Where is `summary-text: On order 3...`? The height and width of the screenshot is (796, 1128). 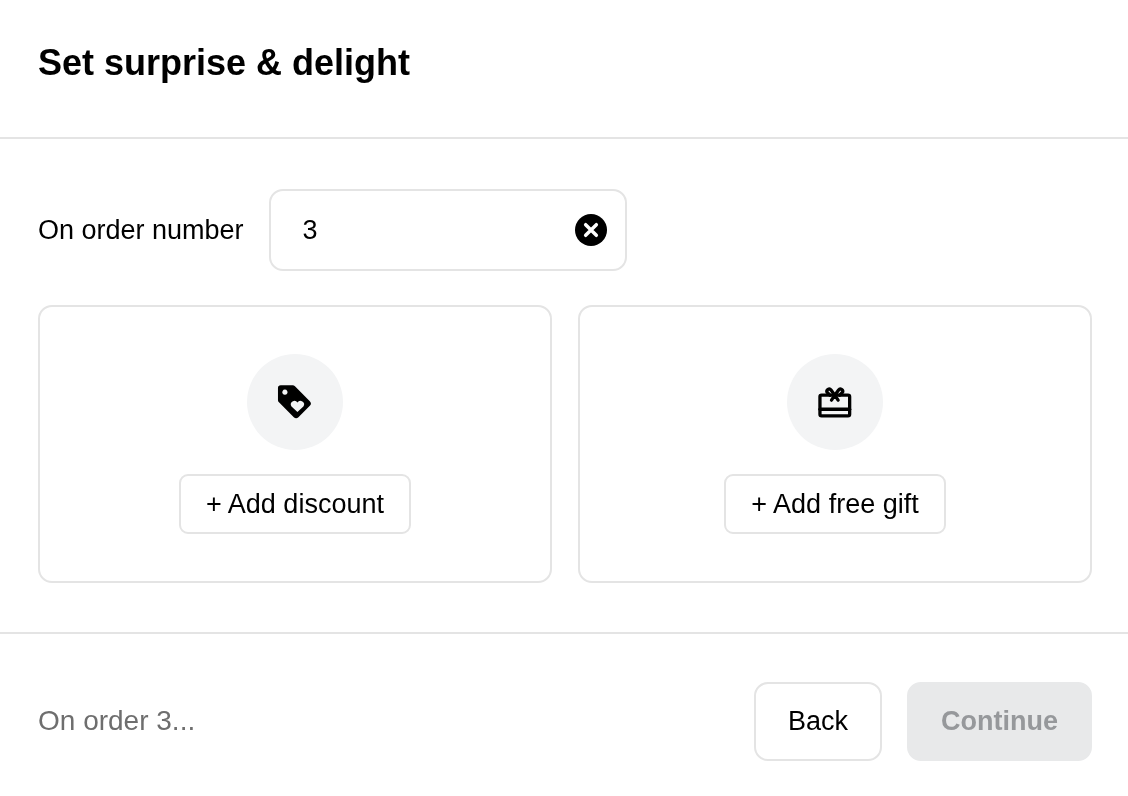 summary-text: On order 3... is located at coordinates (117, 721).